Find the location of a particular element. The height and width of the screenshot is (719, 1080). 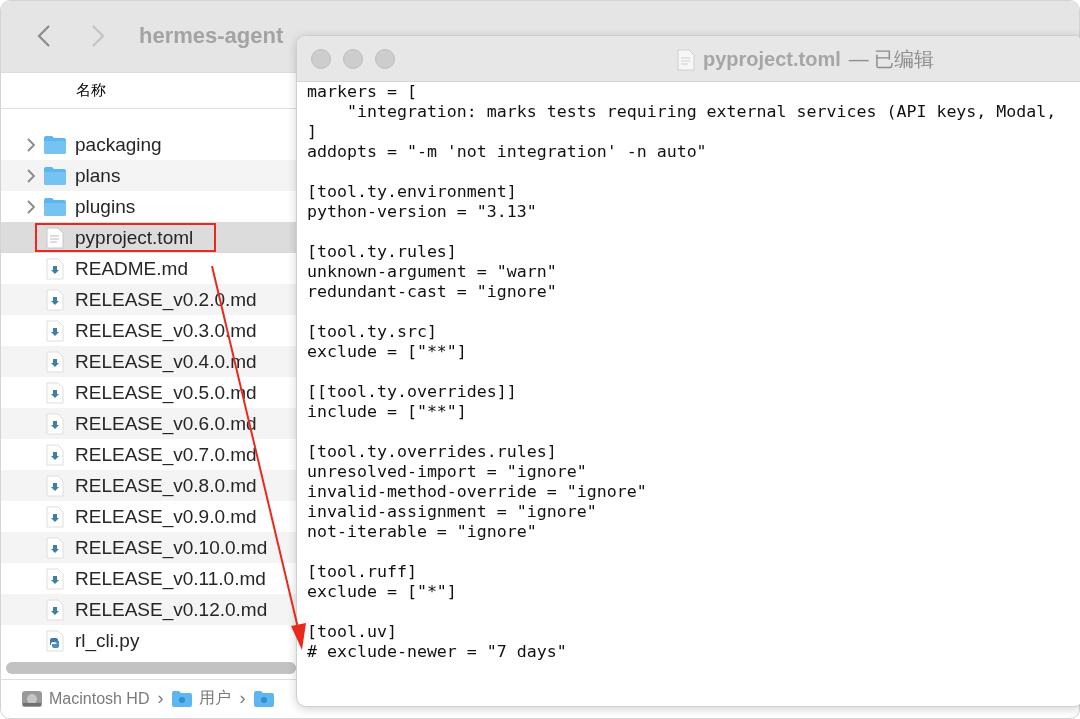

code-line: invalid-method-override = "ignore" is located at coordinates (477, 492).